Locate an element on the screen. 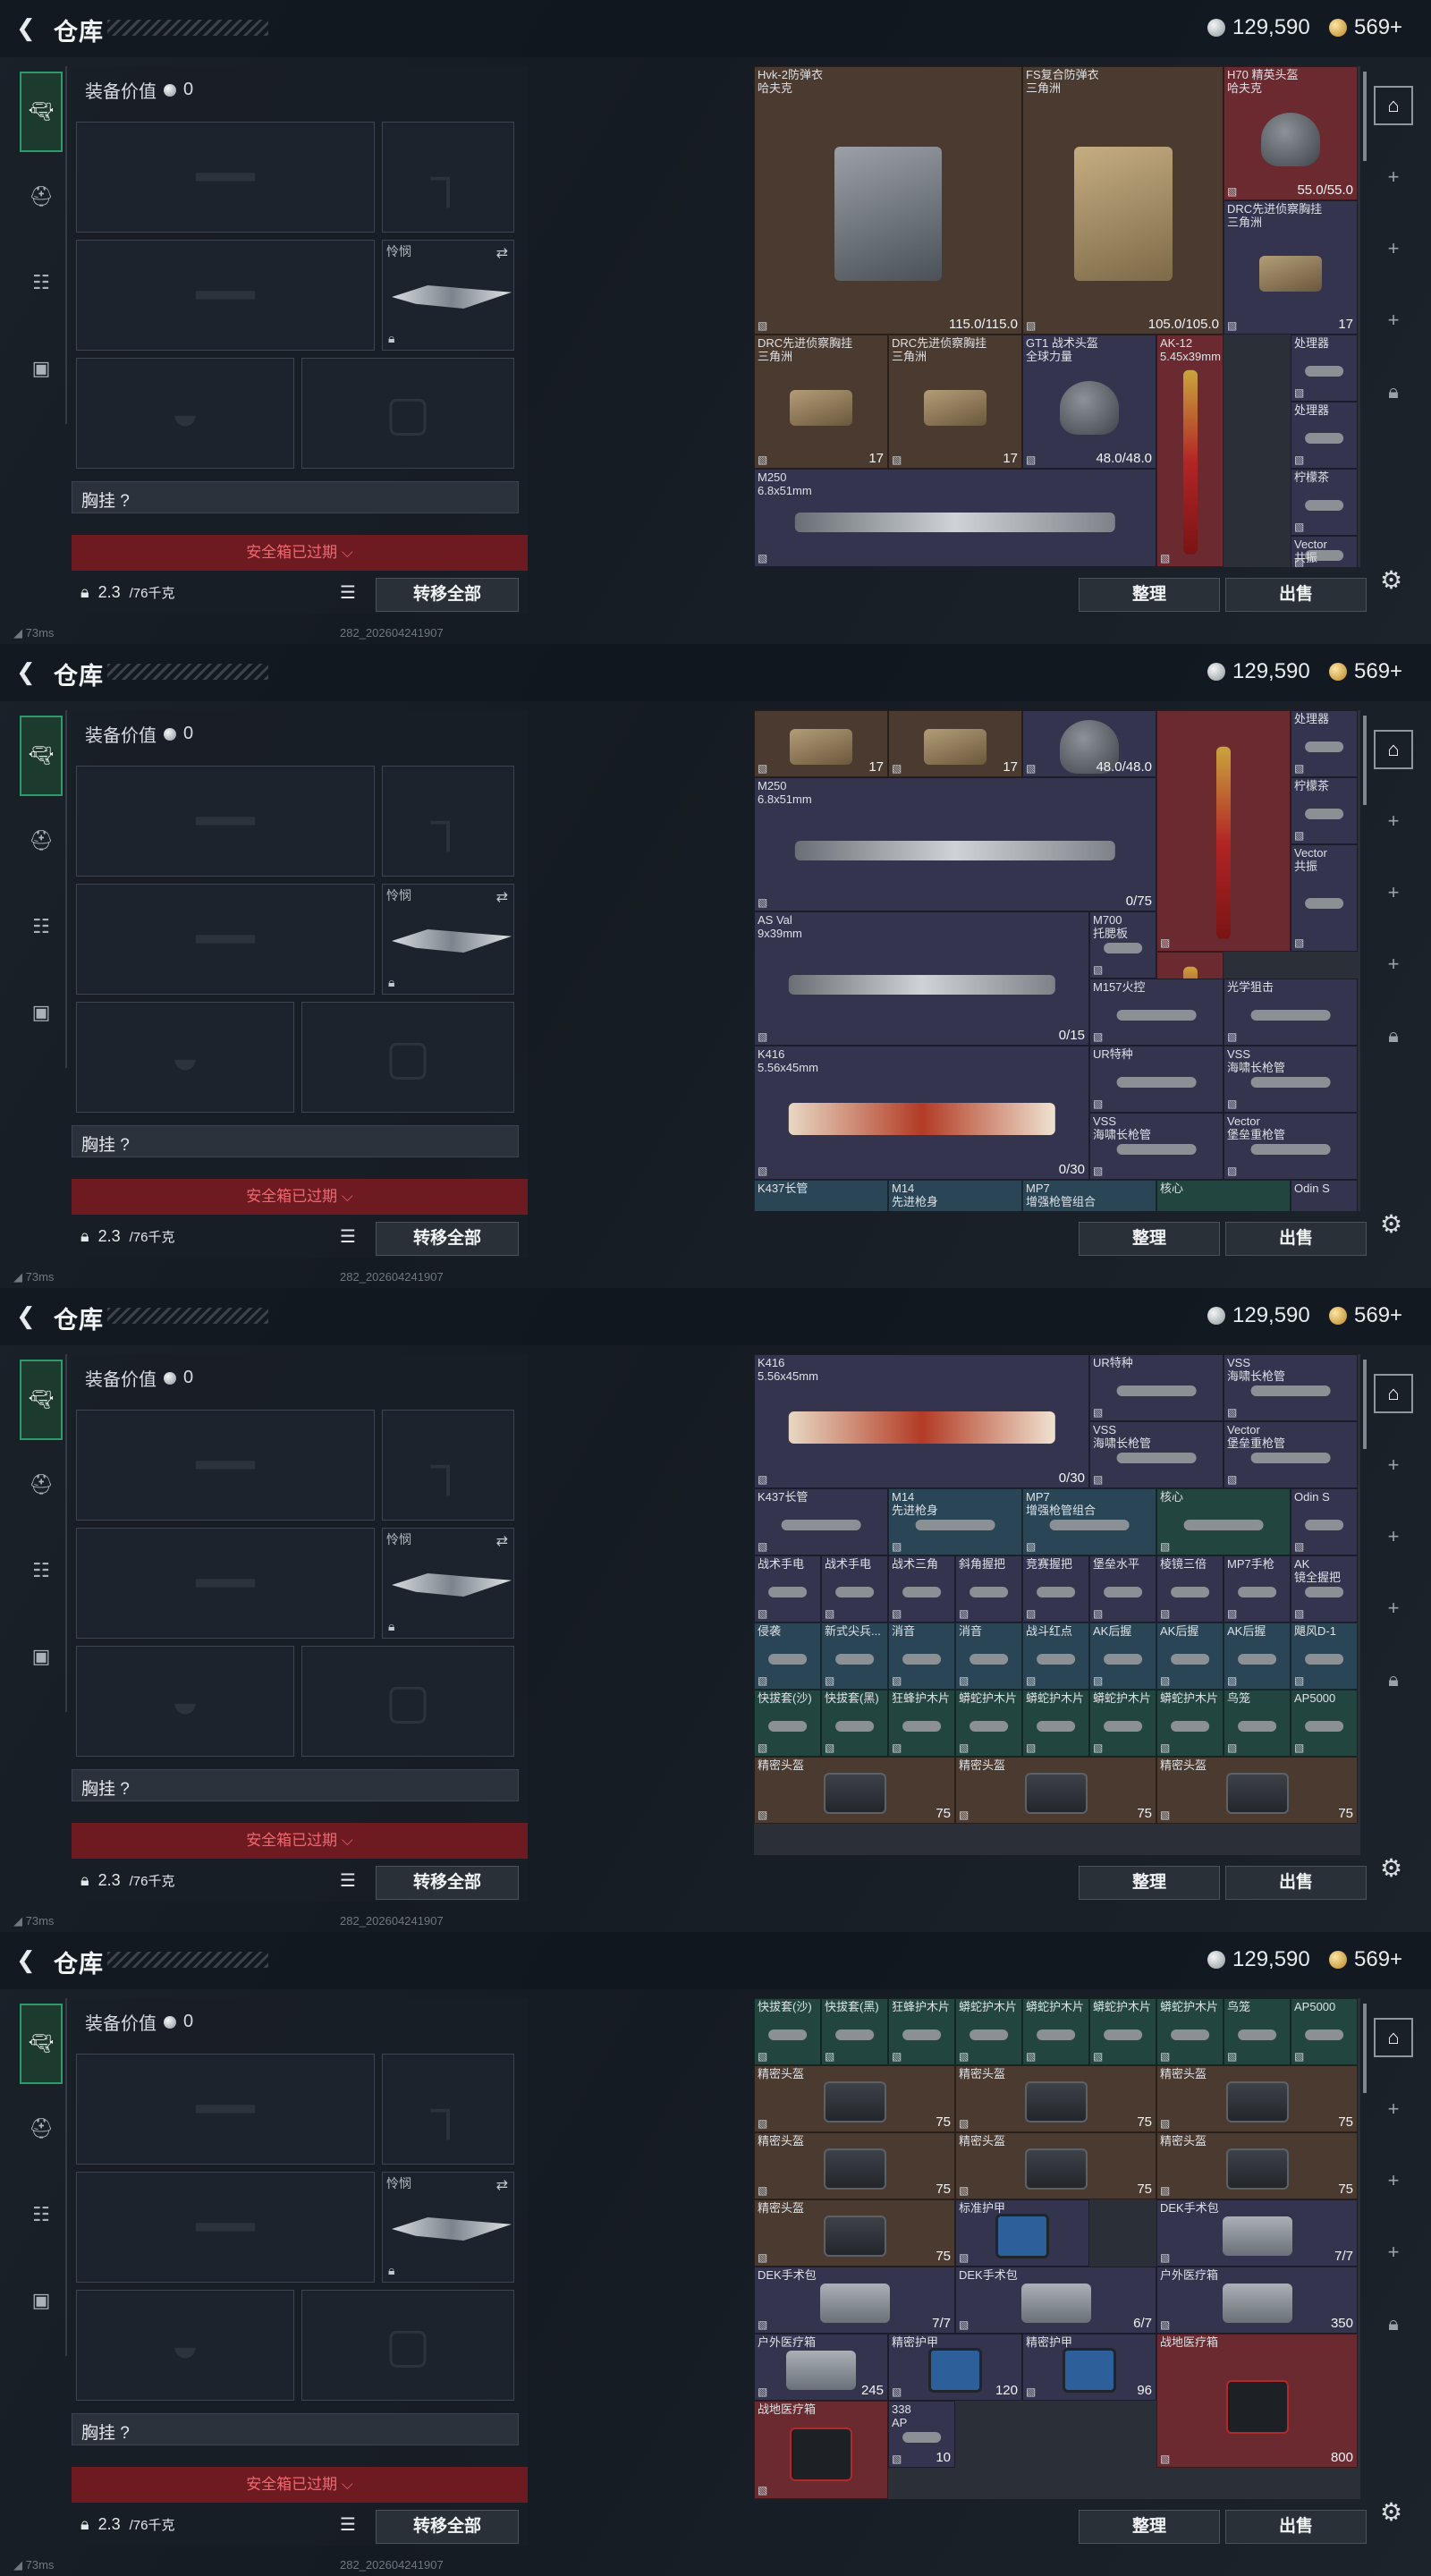 Image resolution: width=1431 pixels, height=2576 pixels. stash-item: M14 先进枪身 ▧ is located at coordinates (955, 1521).